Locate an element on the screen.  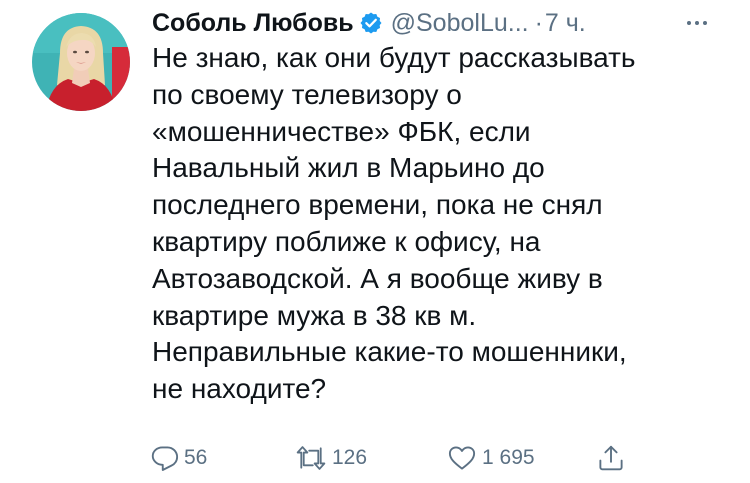
like-button: 1 695 is located at coordinates (490, 458).